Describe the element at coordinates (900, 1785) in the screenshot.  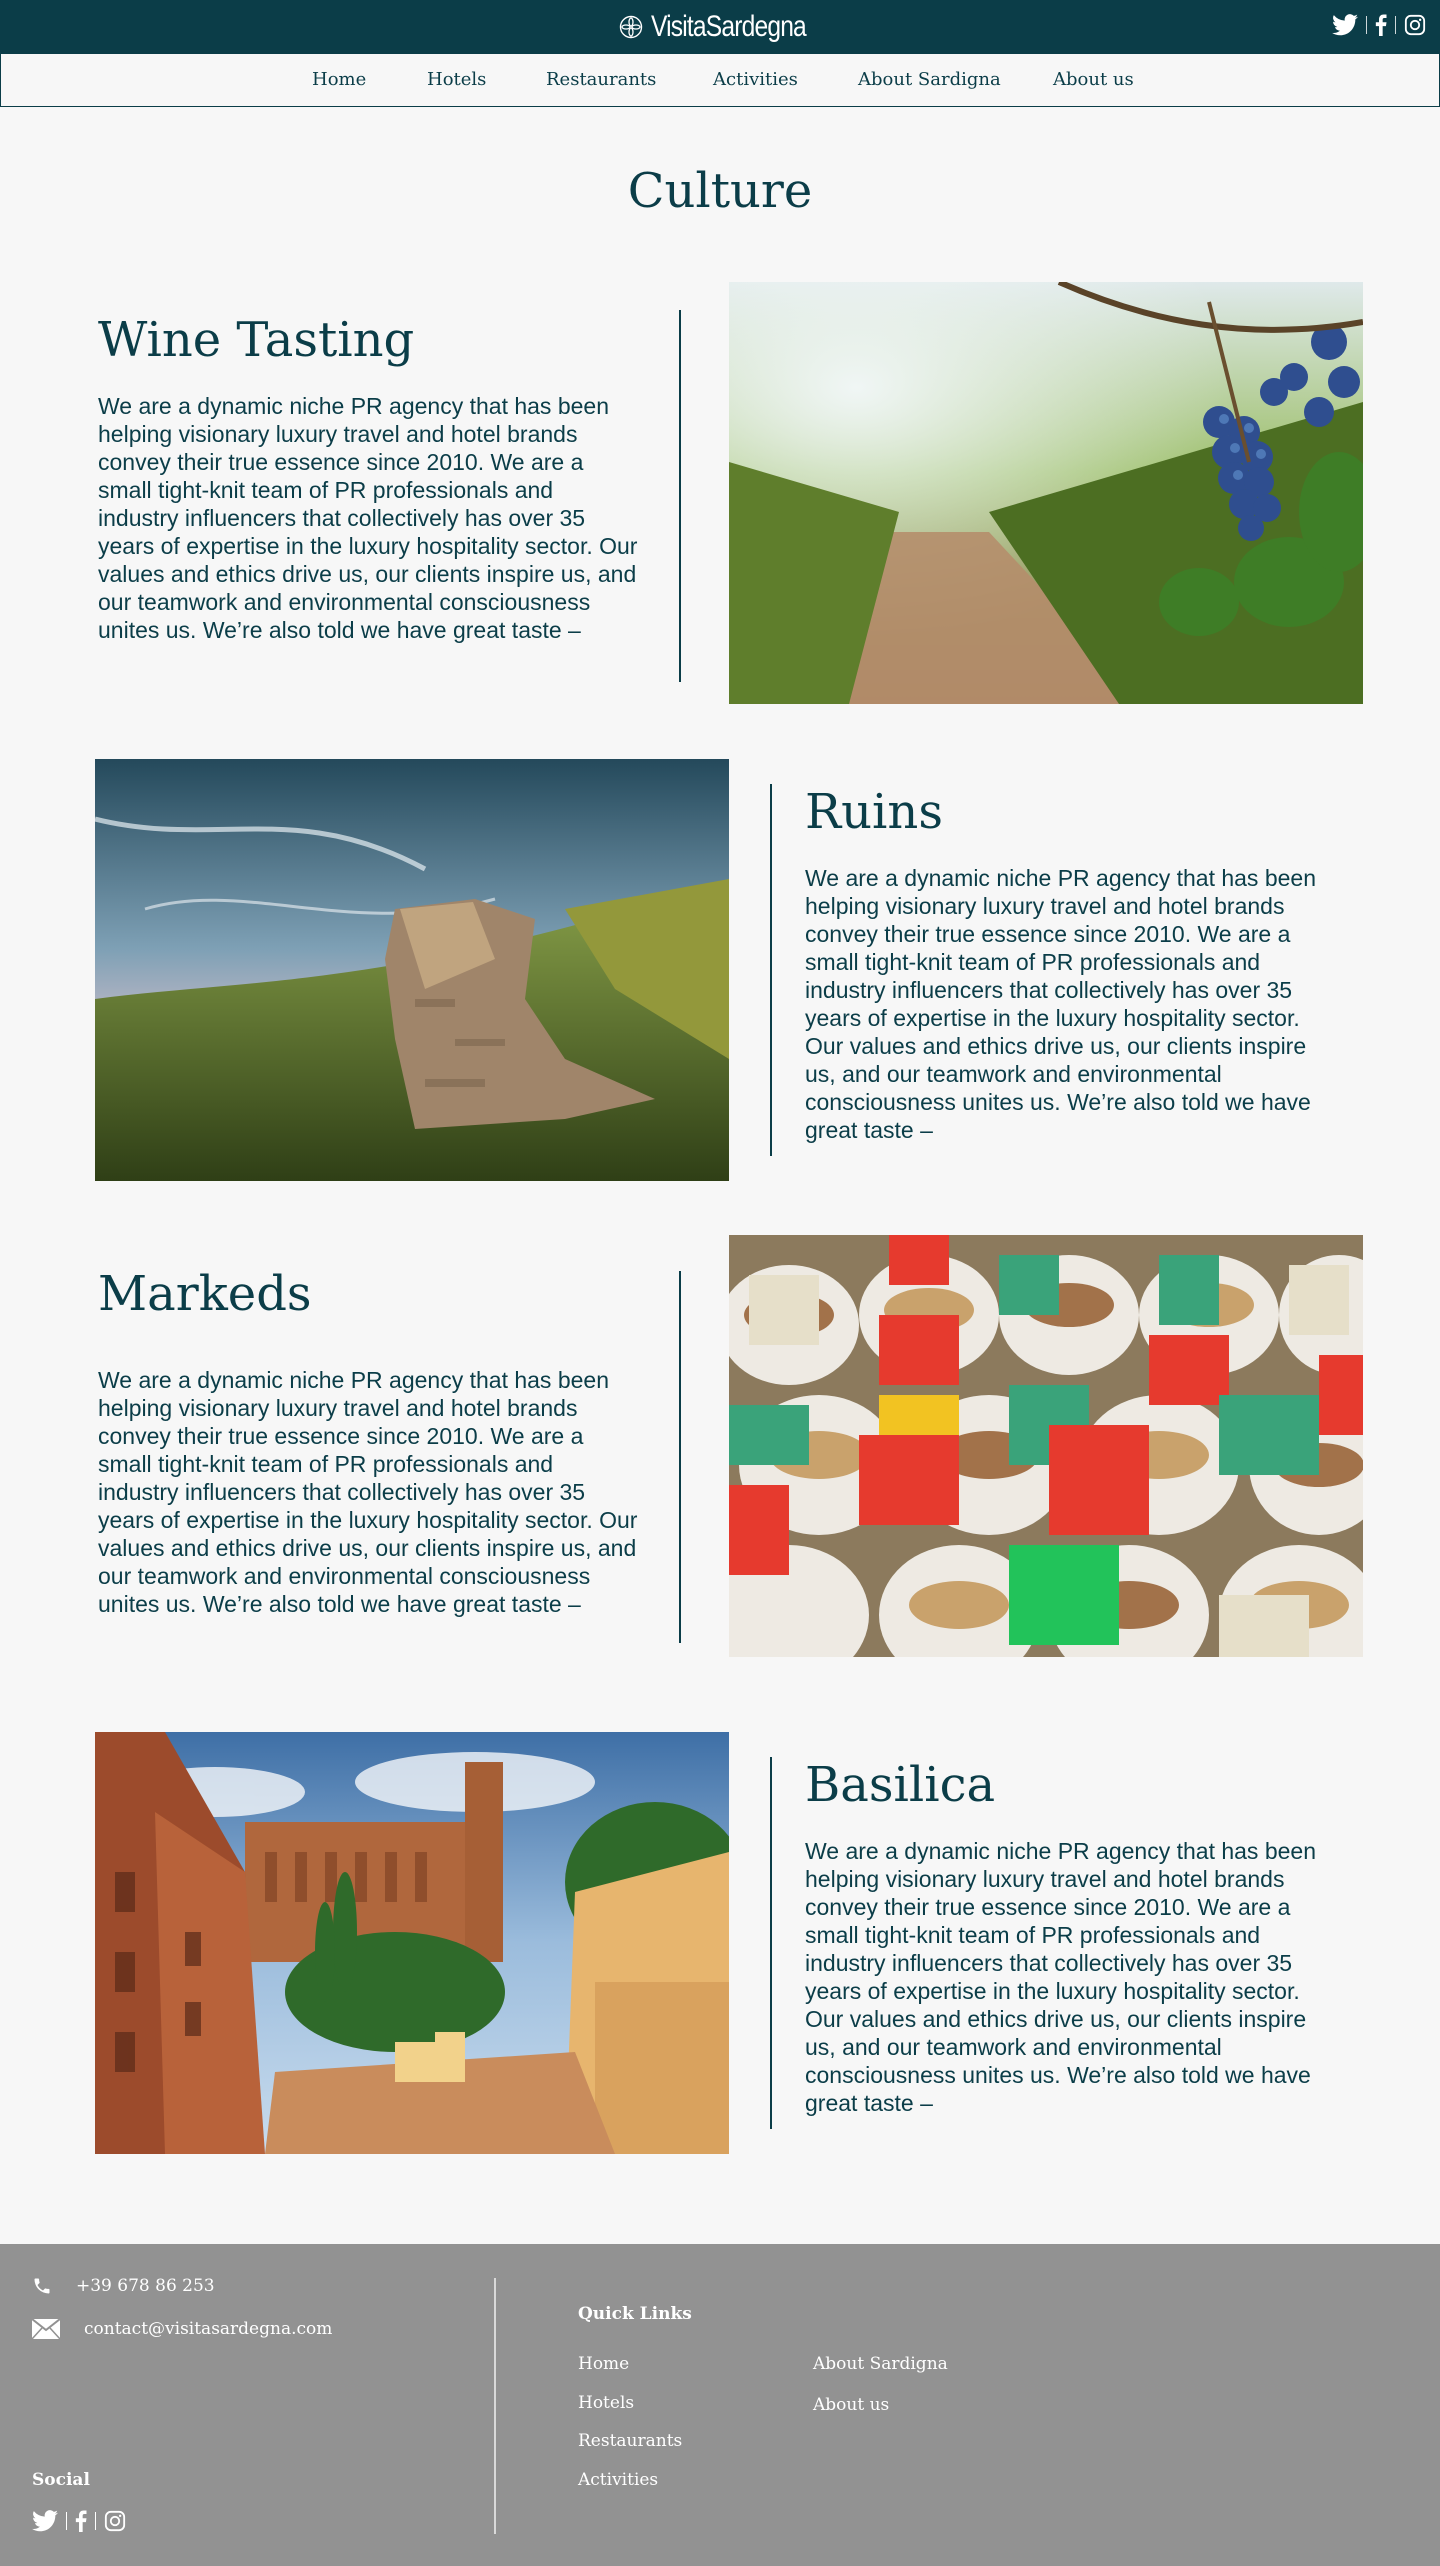
I see `section-title: Basilica` at that location.